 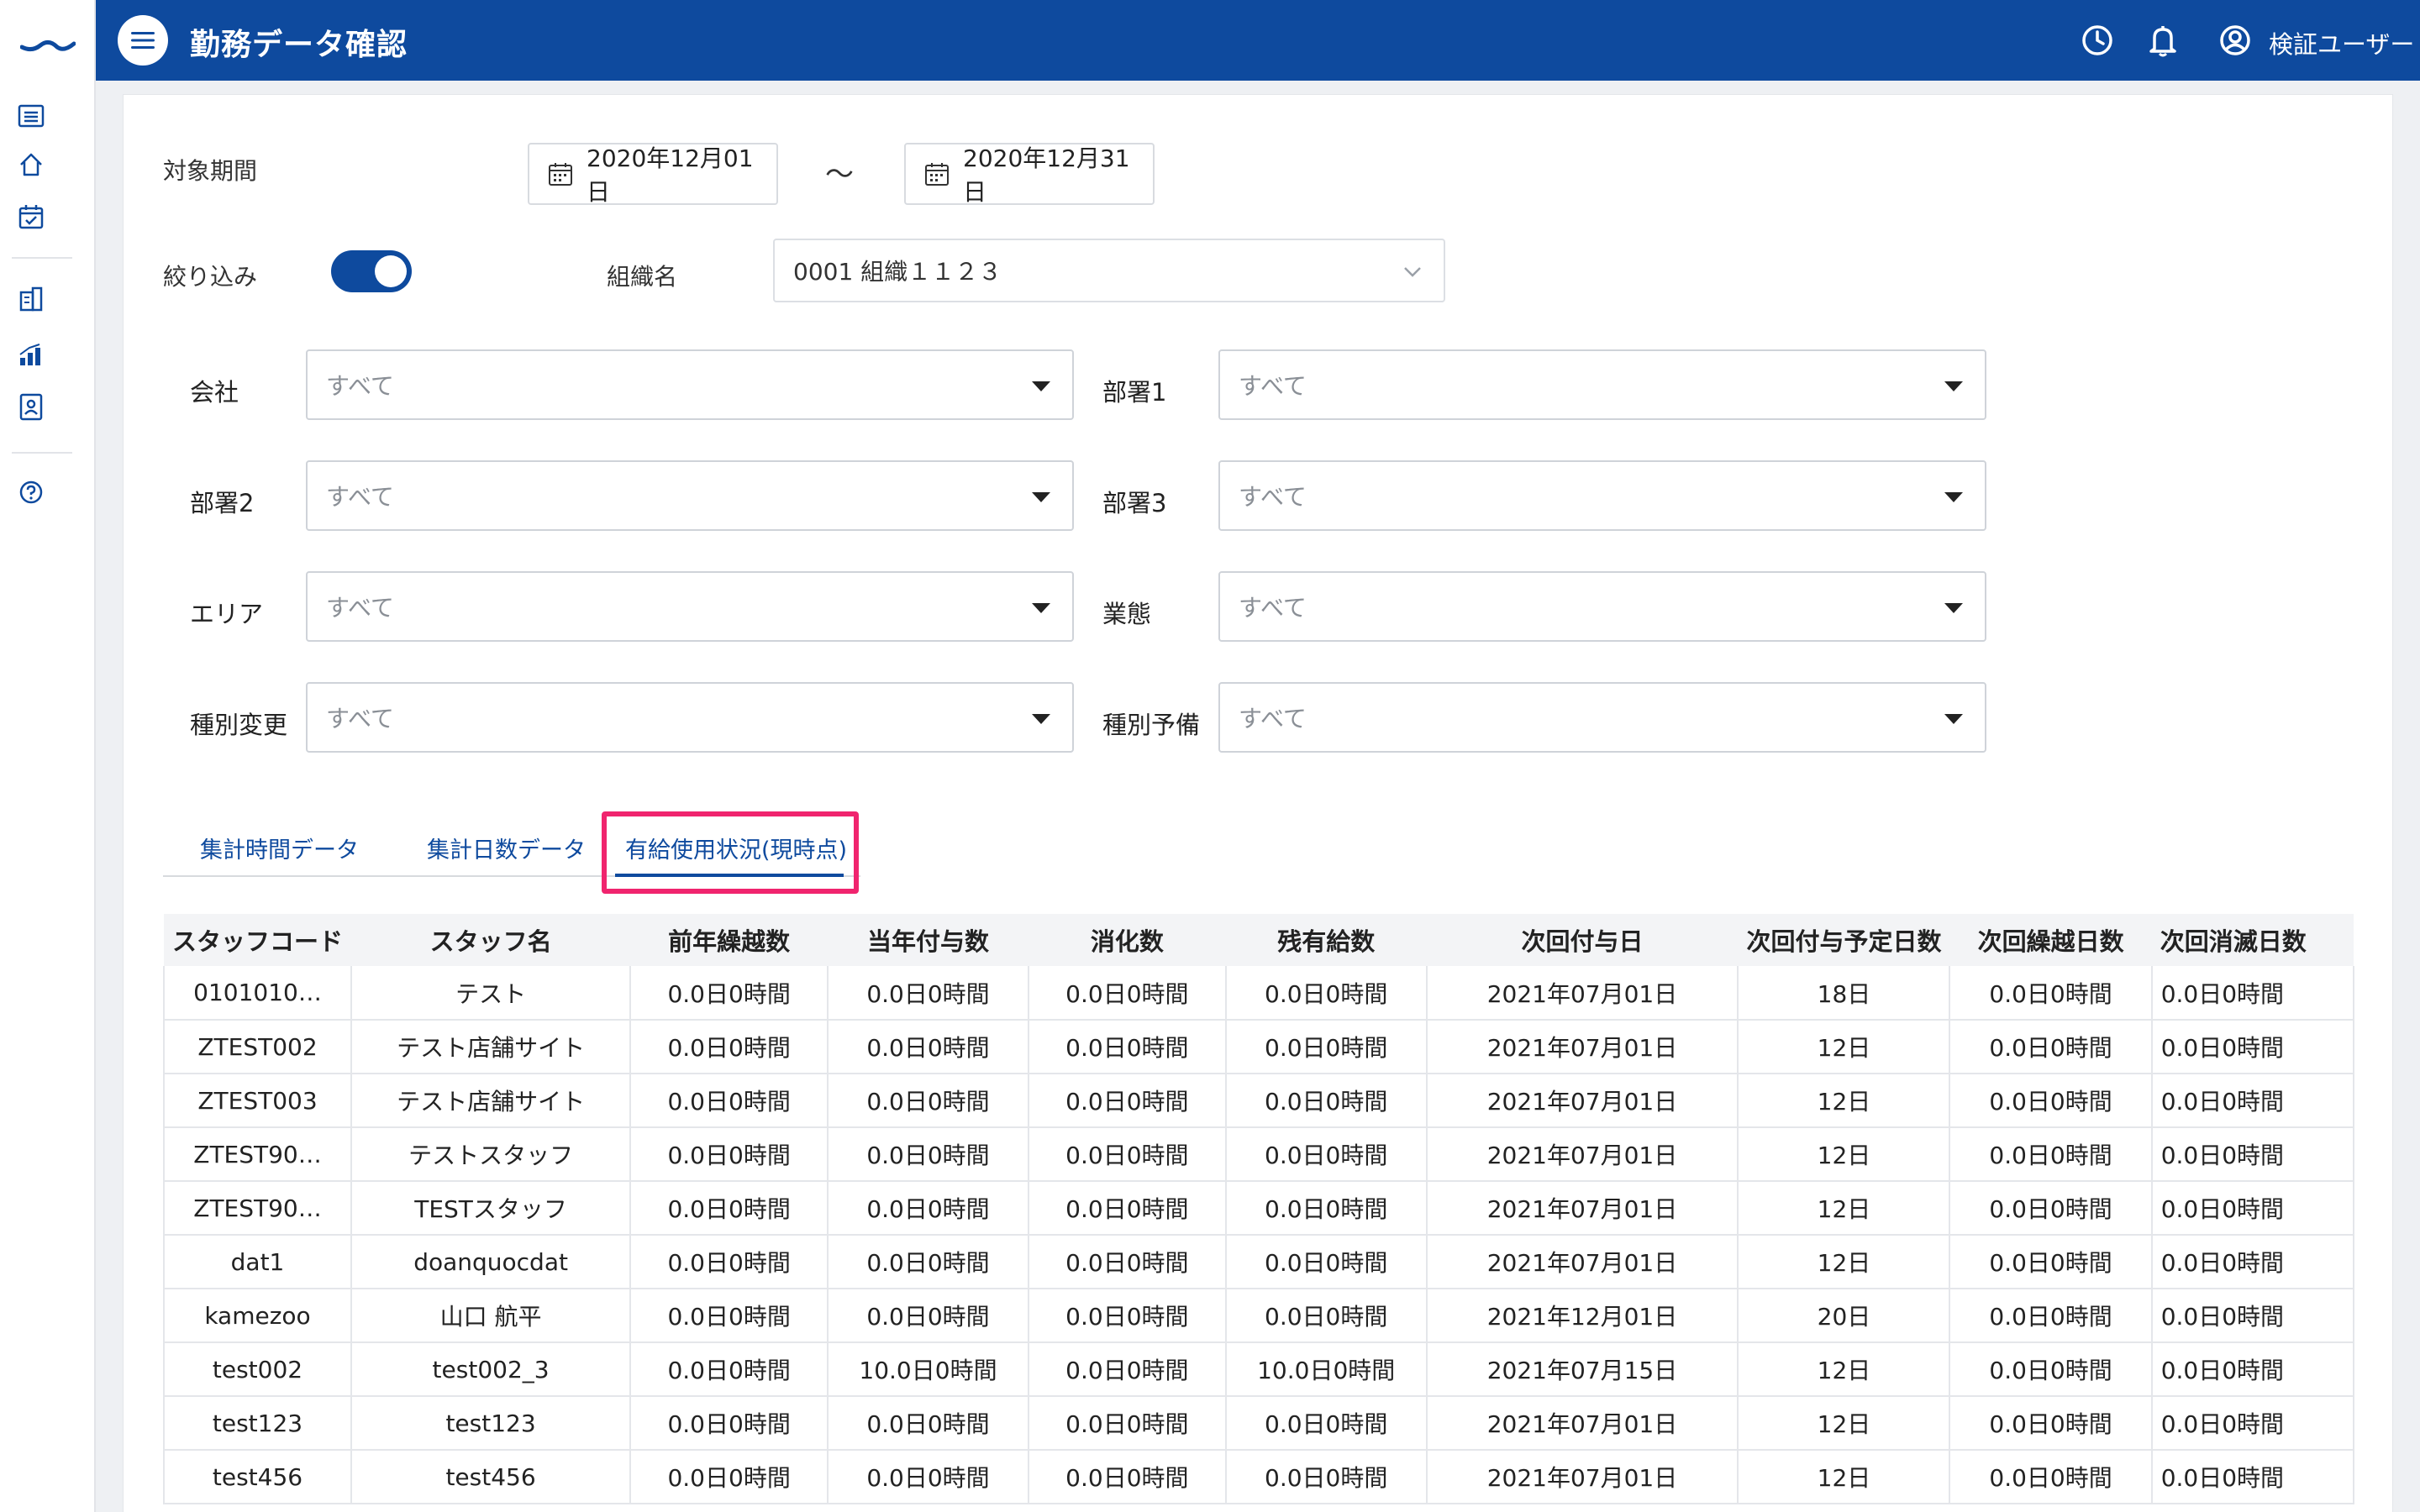 I want to click on building-icon, so click(x=31, y=299).